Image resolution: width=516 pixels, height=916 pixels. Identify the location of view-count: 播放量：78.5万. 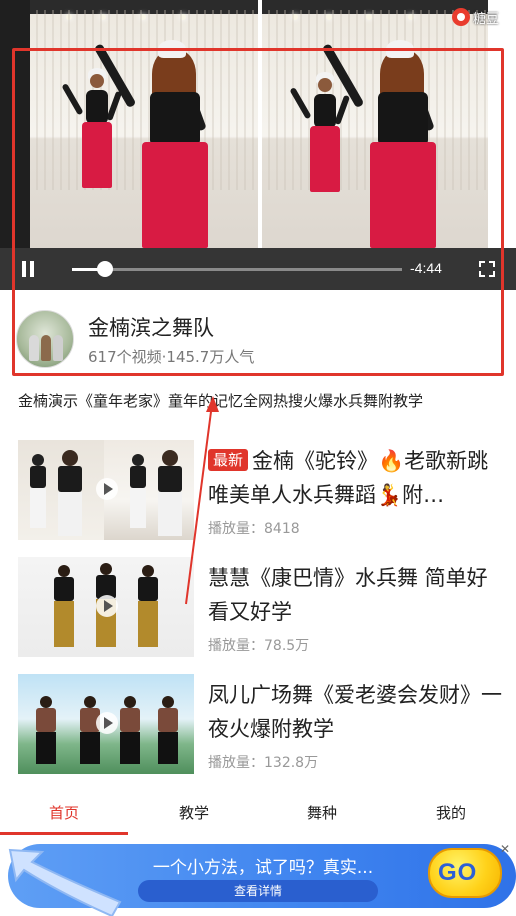
(259, 646).